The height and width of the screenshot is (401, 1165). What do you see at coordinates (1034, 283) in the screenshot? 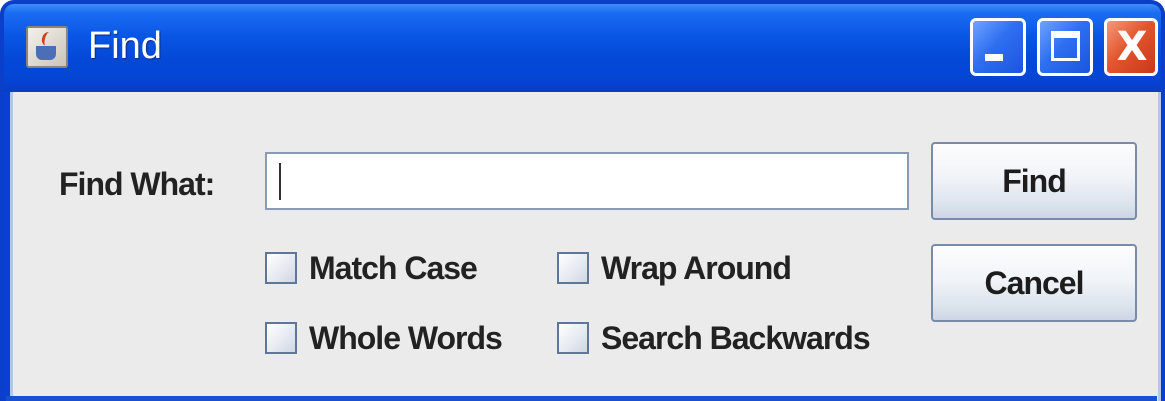
I see `cancel-button: Cancel` at bounding box center [1034, 283].